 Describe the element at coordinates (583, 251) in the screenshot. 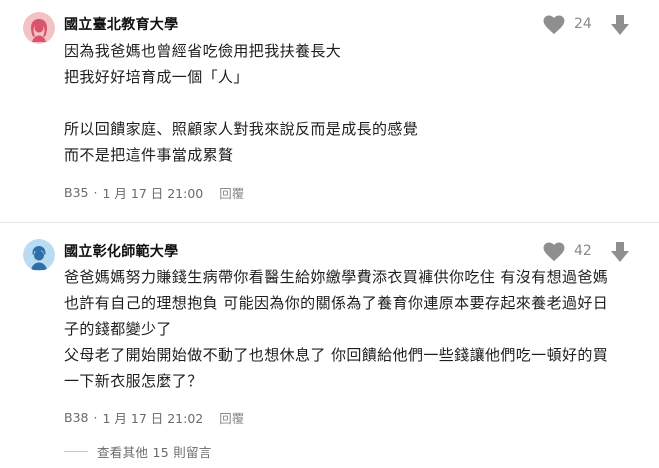

I see `like-count: 42` at that location.